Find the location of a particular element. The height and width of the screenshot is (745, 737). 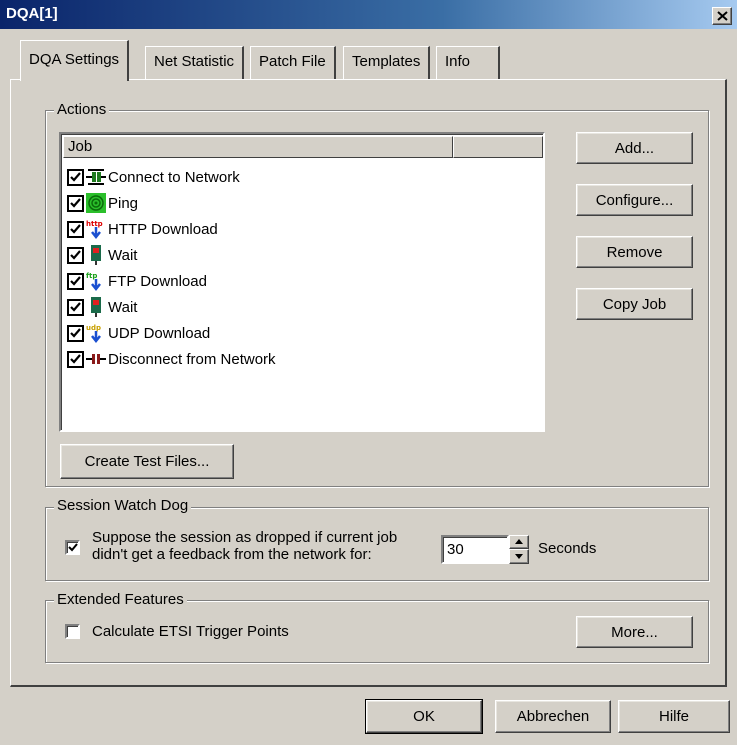

list-item: Connect to Network is located at coordinates (153, 177).